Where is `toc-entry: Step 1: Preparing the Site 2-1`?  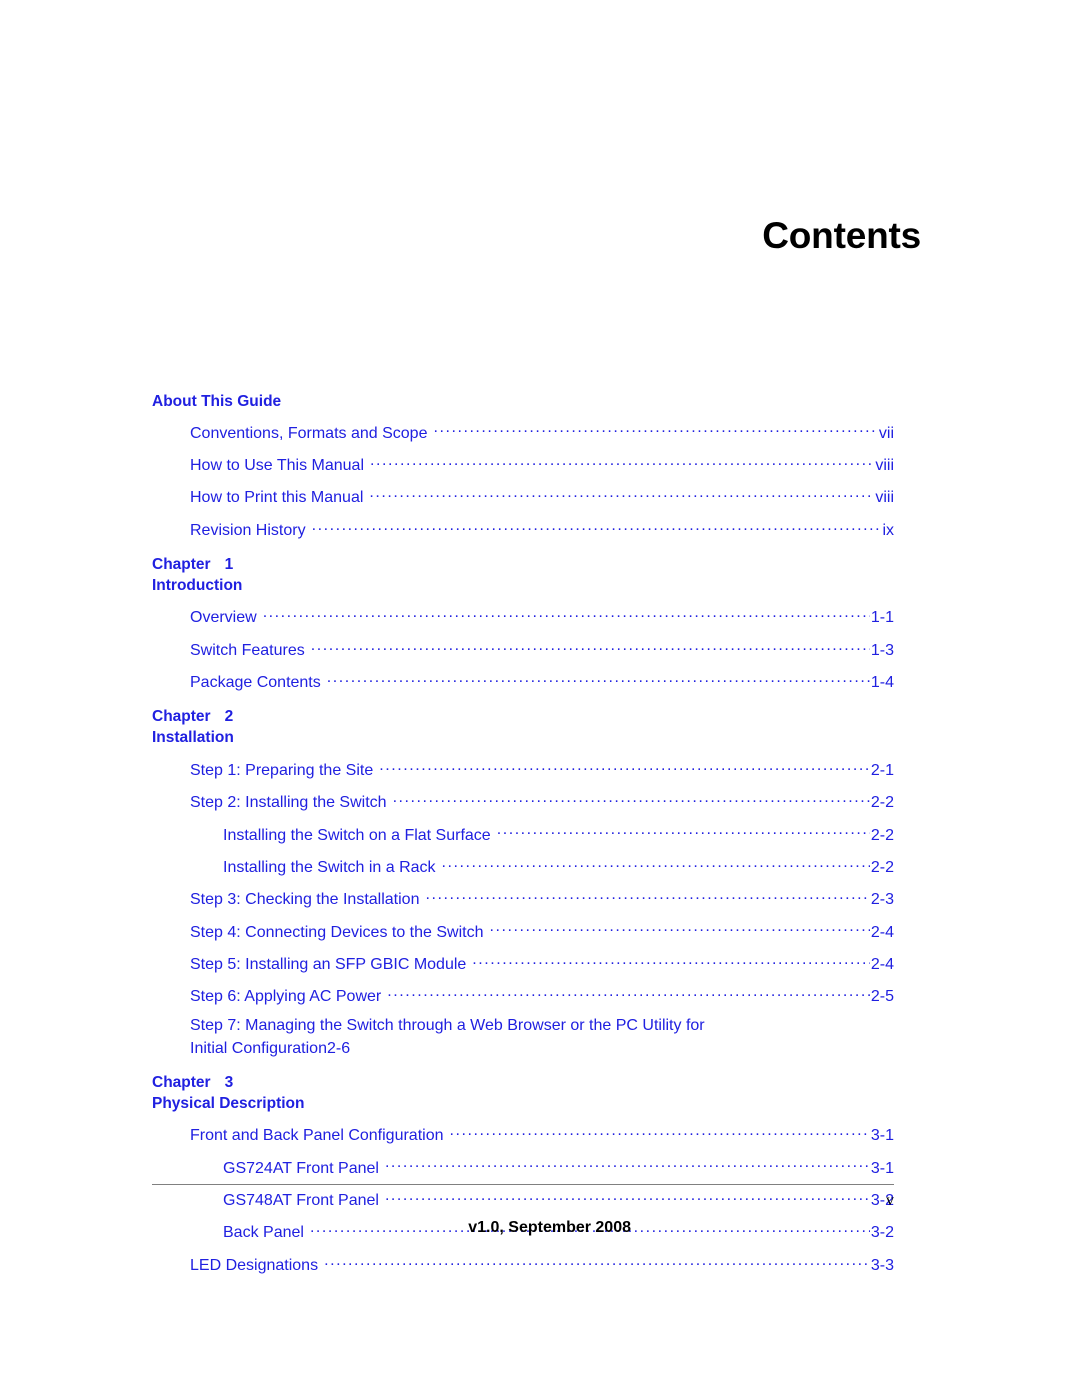 toc-entry: Step 1: Preparing the Site 2-1 is located at coordinates (523, 769).